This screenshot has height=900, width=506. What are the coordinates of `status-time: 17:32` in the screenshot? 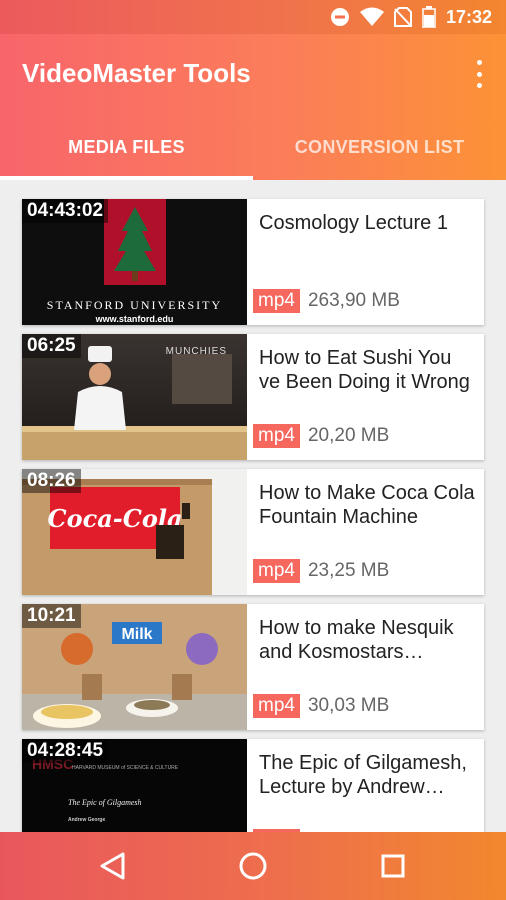 It's located at (468, 16).